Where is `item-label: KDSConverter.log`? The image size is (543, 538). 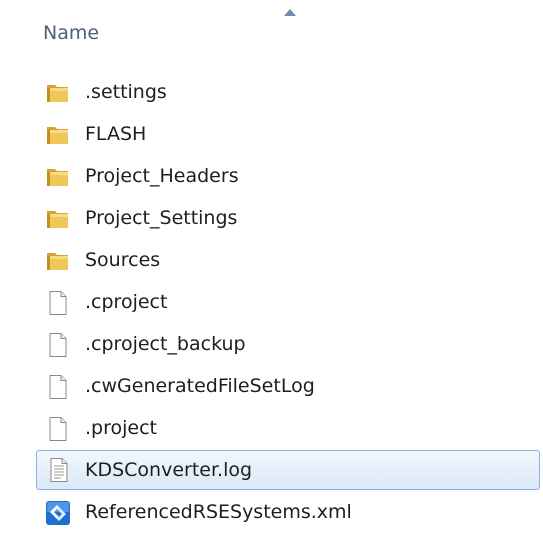 item-label: KDSConverter.log is located at coordinates (169, 470).